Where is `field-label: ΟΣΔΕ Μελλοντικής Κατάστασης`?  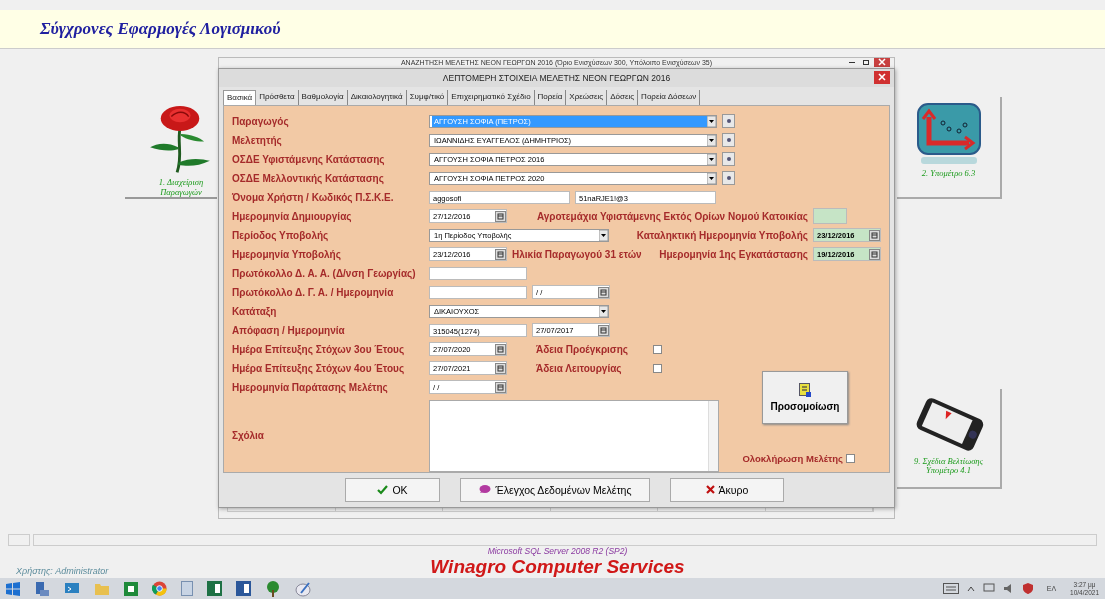
field-label: ΟΣΔΕ Μελλοντικής Κατάστασης is located at coordinates (308, 178).